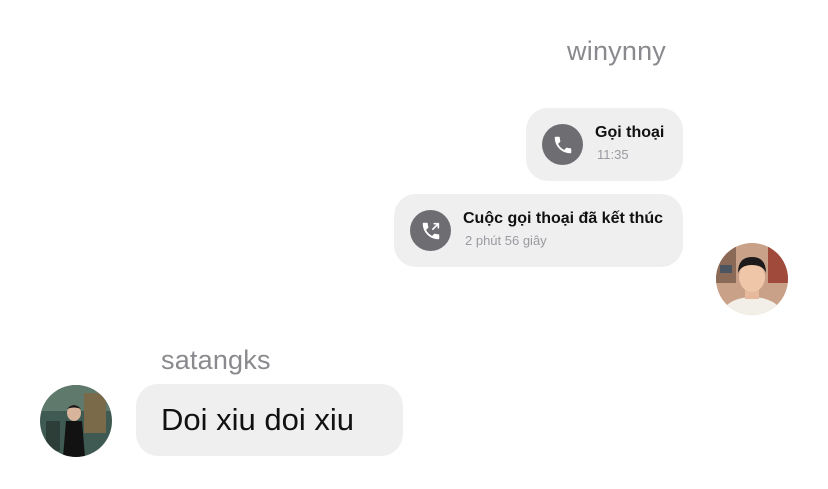 This screenshot has width=828, height=489. I want to click on phone-icon, so click(562, 144).